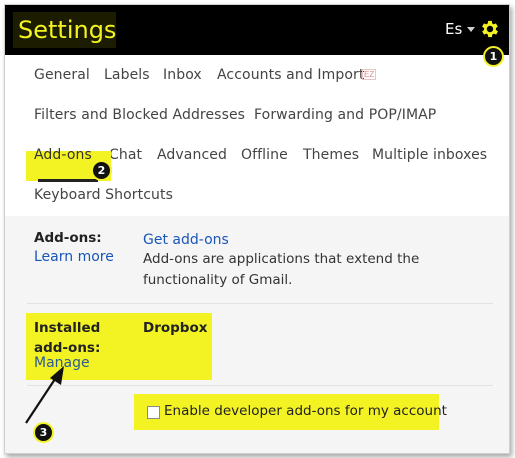 The height and width of the screenshot is (458, 515). Describe the element at coordinates (175, 328) in the screenshot. I see `dropbox-addon-name: Dropbox` at that location.